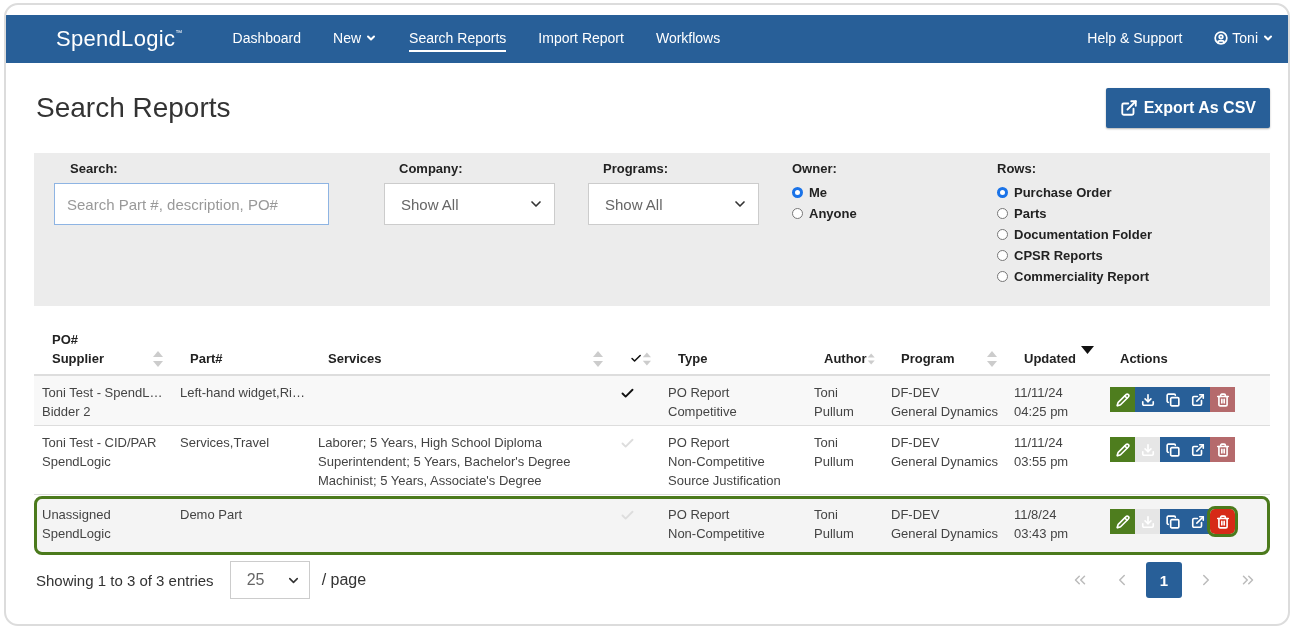  I want to click on field-label: Programs:, so click(636, 168).